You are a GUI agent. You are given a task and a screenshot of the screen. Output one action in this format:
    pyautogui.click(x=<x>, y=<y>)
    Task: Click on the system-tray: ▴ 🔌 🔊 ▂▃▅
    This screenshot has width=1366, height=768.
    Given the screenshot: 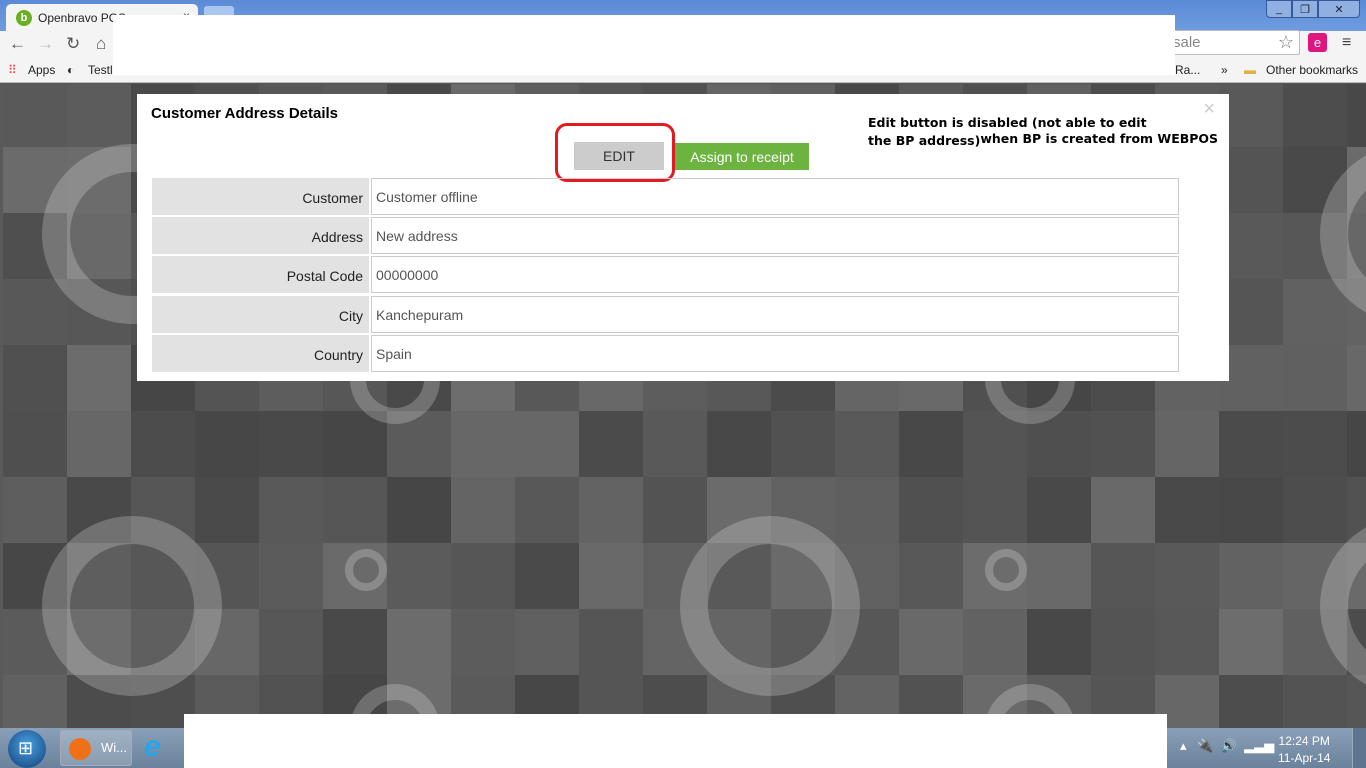 What is the action you would take?
    pyautogui.click(x=1227, y=746)
    